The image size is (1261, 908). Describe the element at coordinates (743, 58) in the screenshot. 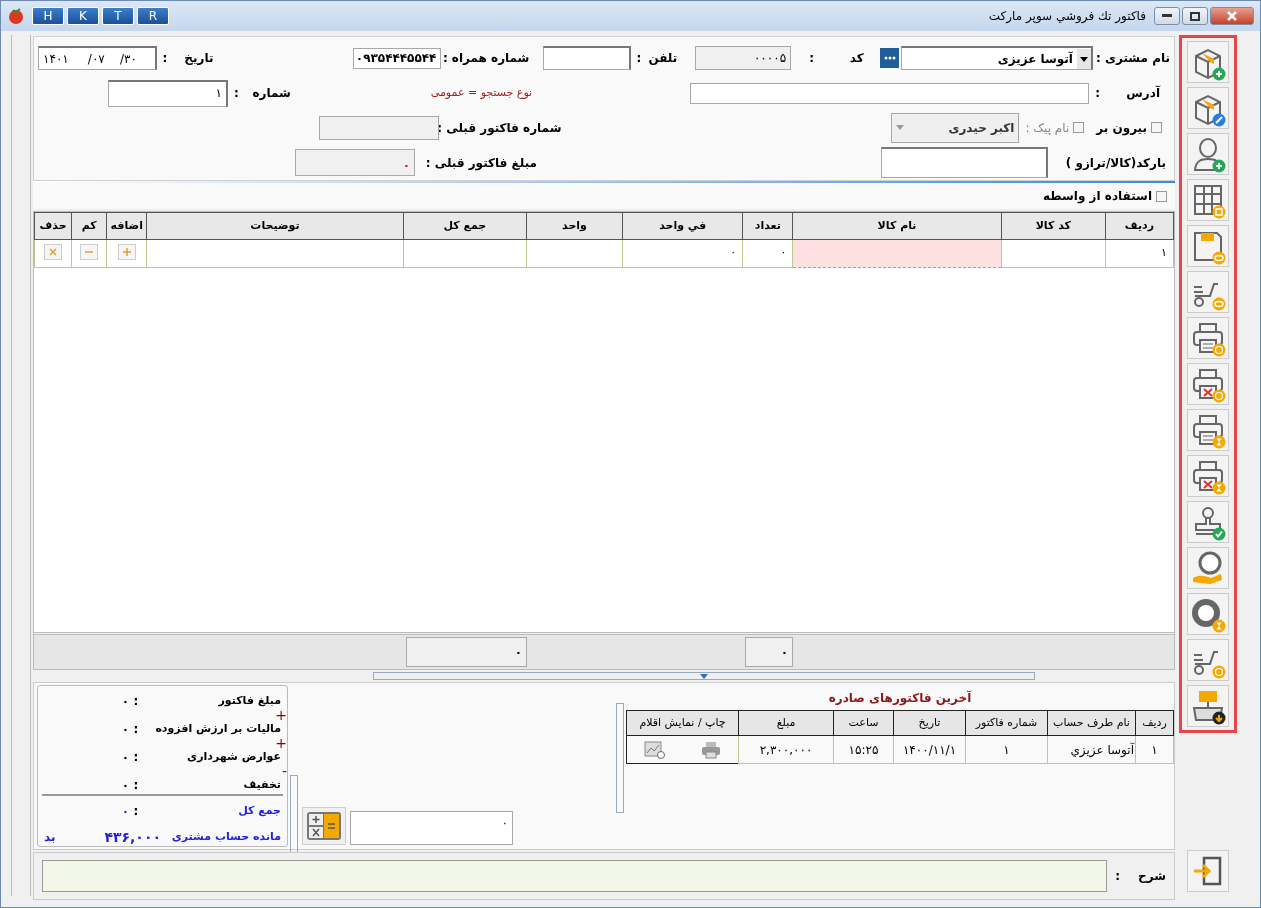

I see `input-field: ۰۰۰۰۵` at that location.